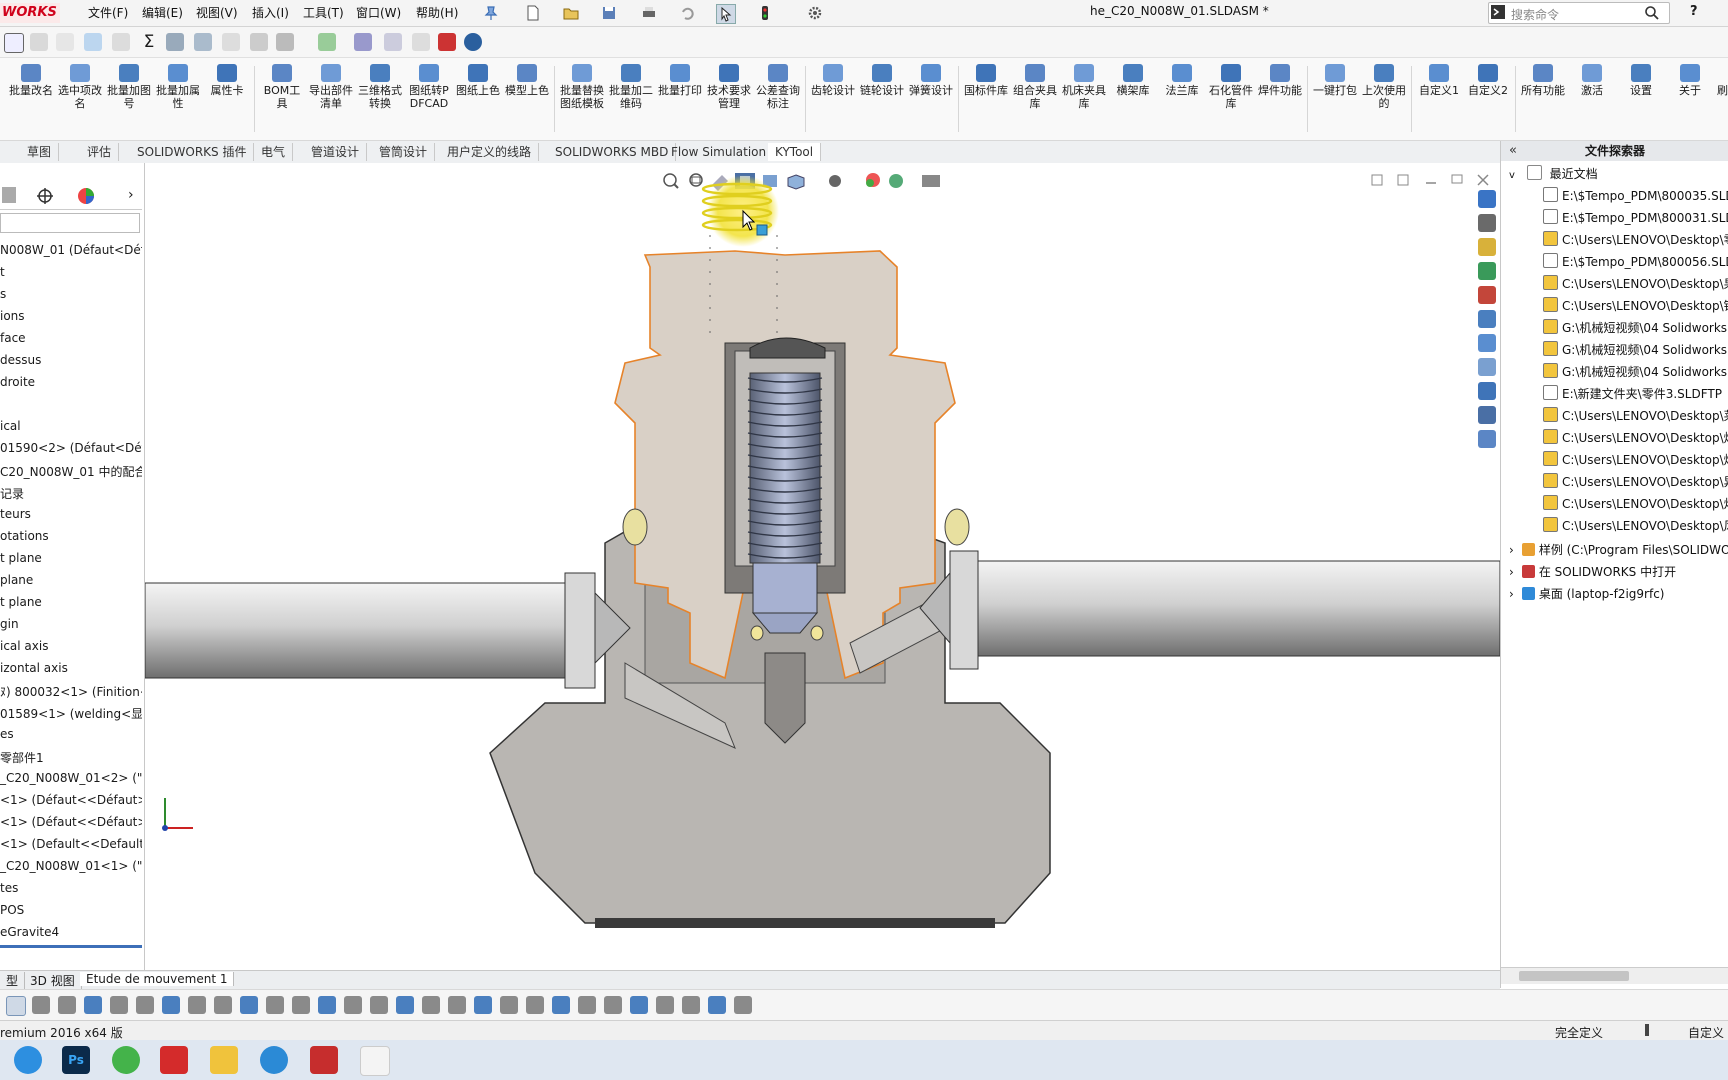 The width and height of the screenshot is (1728, 1080). What do you see at coordinates (129, 87) in the screenshot?
I see `ribbon-button-3: 批量加图号` at bounding box center [129, 87].